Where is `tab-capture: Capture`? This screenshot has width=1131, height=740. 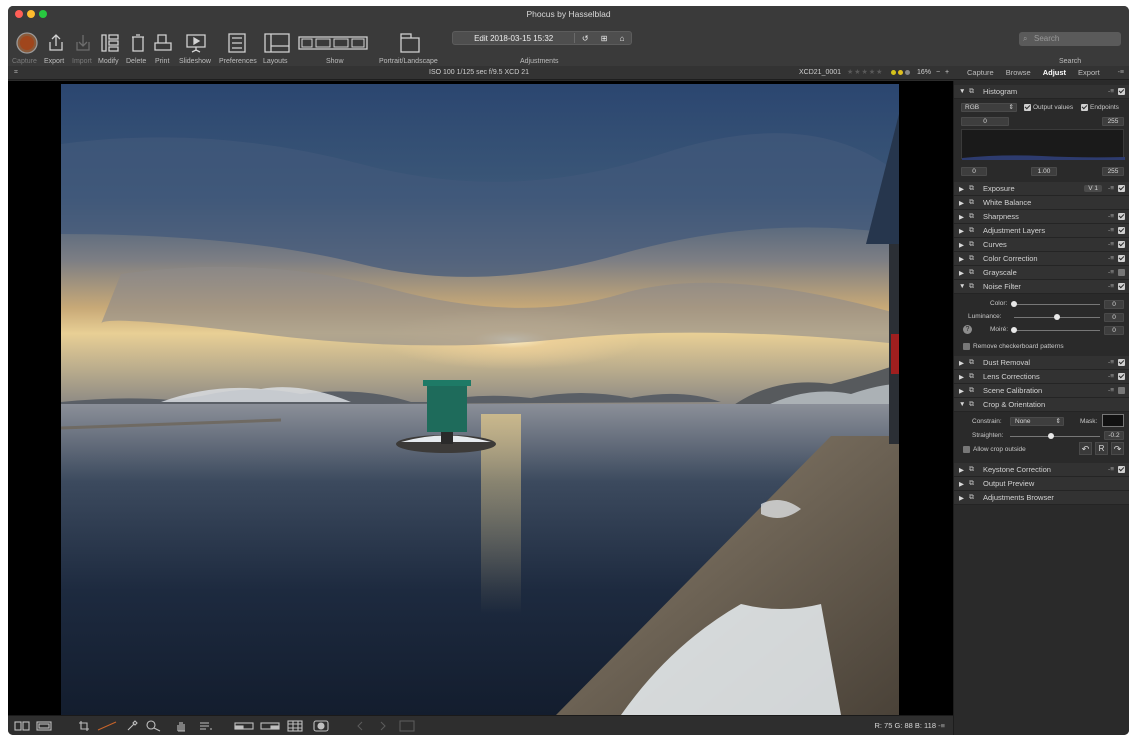 tab-capture: Capture is located at coordinates (980, 72).